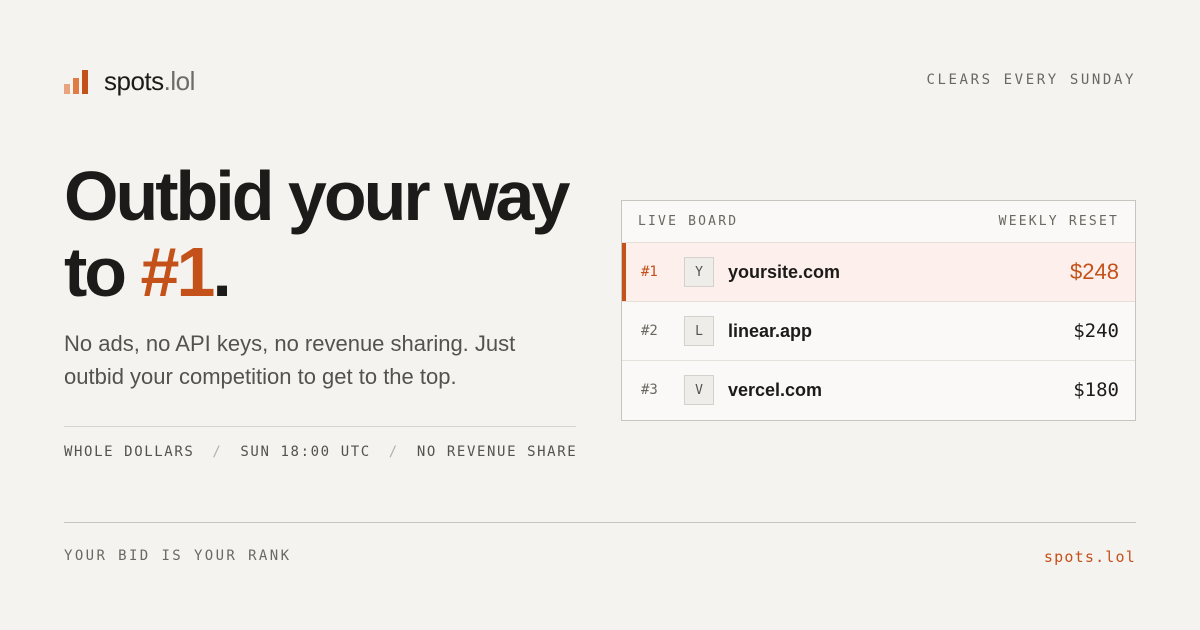 The height and width of the screenshot is (630, 1200). What do you see at coordinates (699, 272) in the screenshot?
I see `site-initial-badge: Y` at bounding box center [699, 272].